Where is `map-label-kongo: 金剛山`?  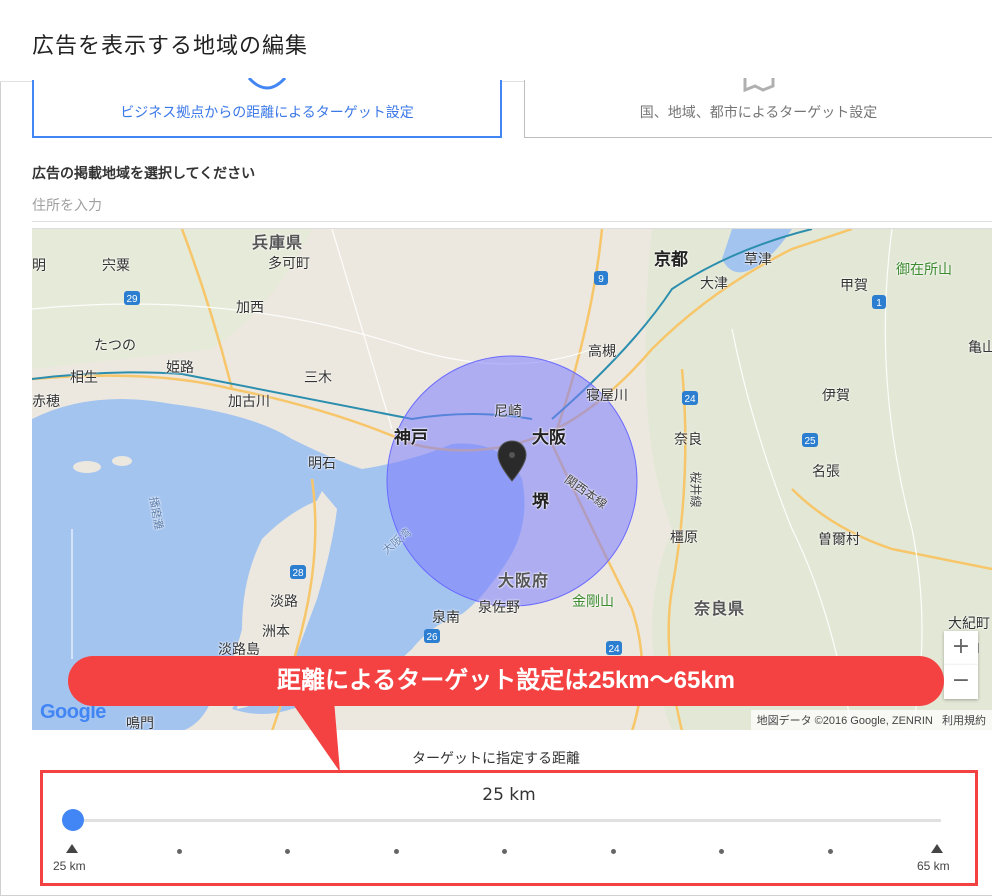 map-label-kongo: 金剛山 is located at coordinates (593, 602).